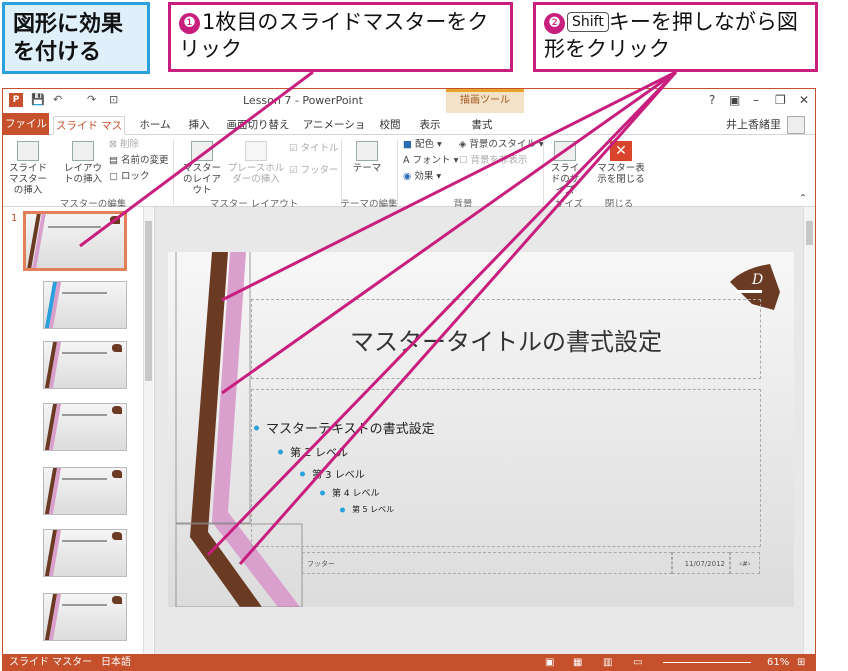 The image size is (848, 671). I want to click on insert-placeholder-button: プレースホルダーの挿入, so click(256, 163).